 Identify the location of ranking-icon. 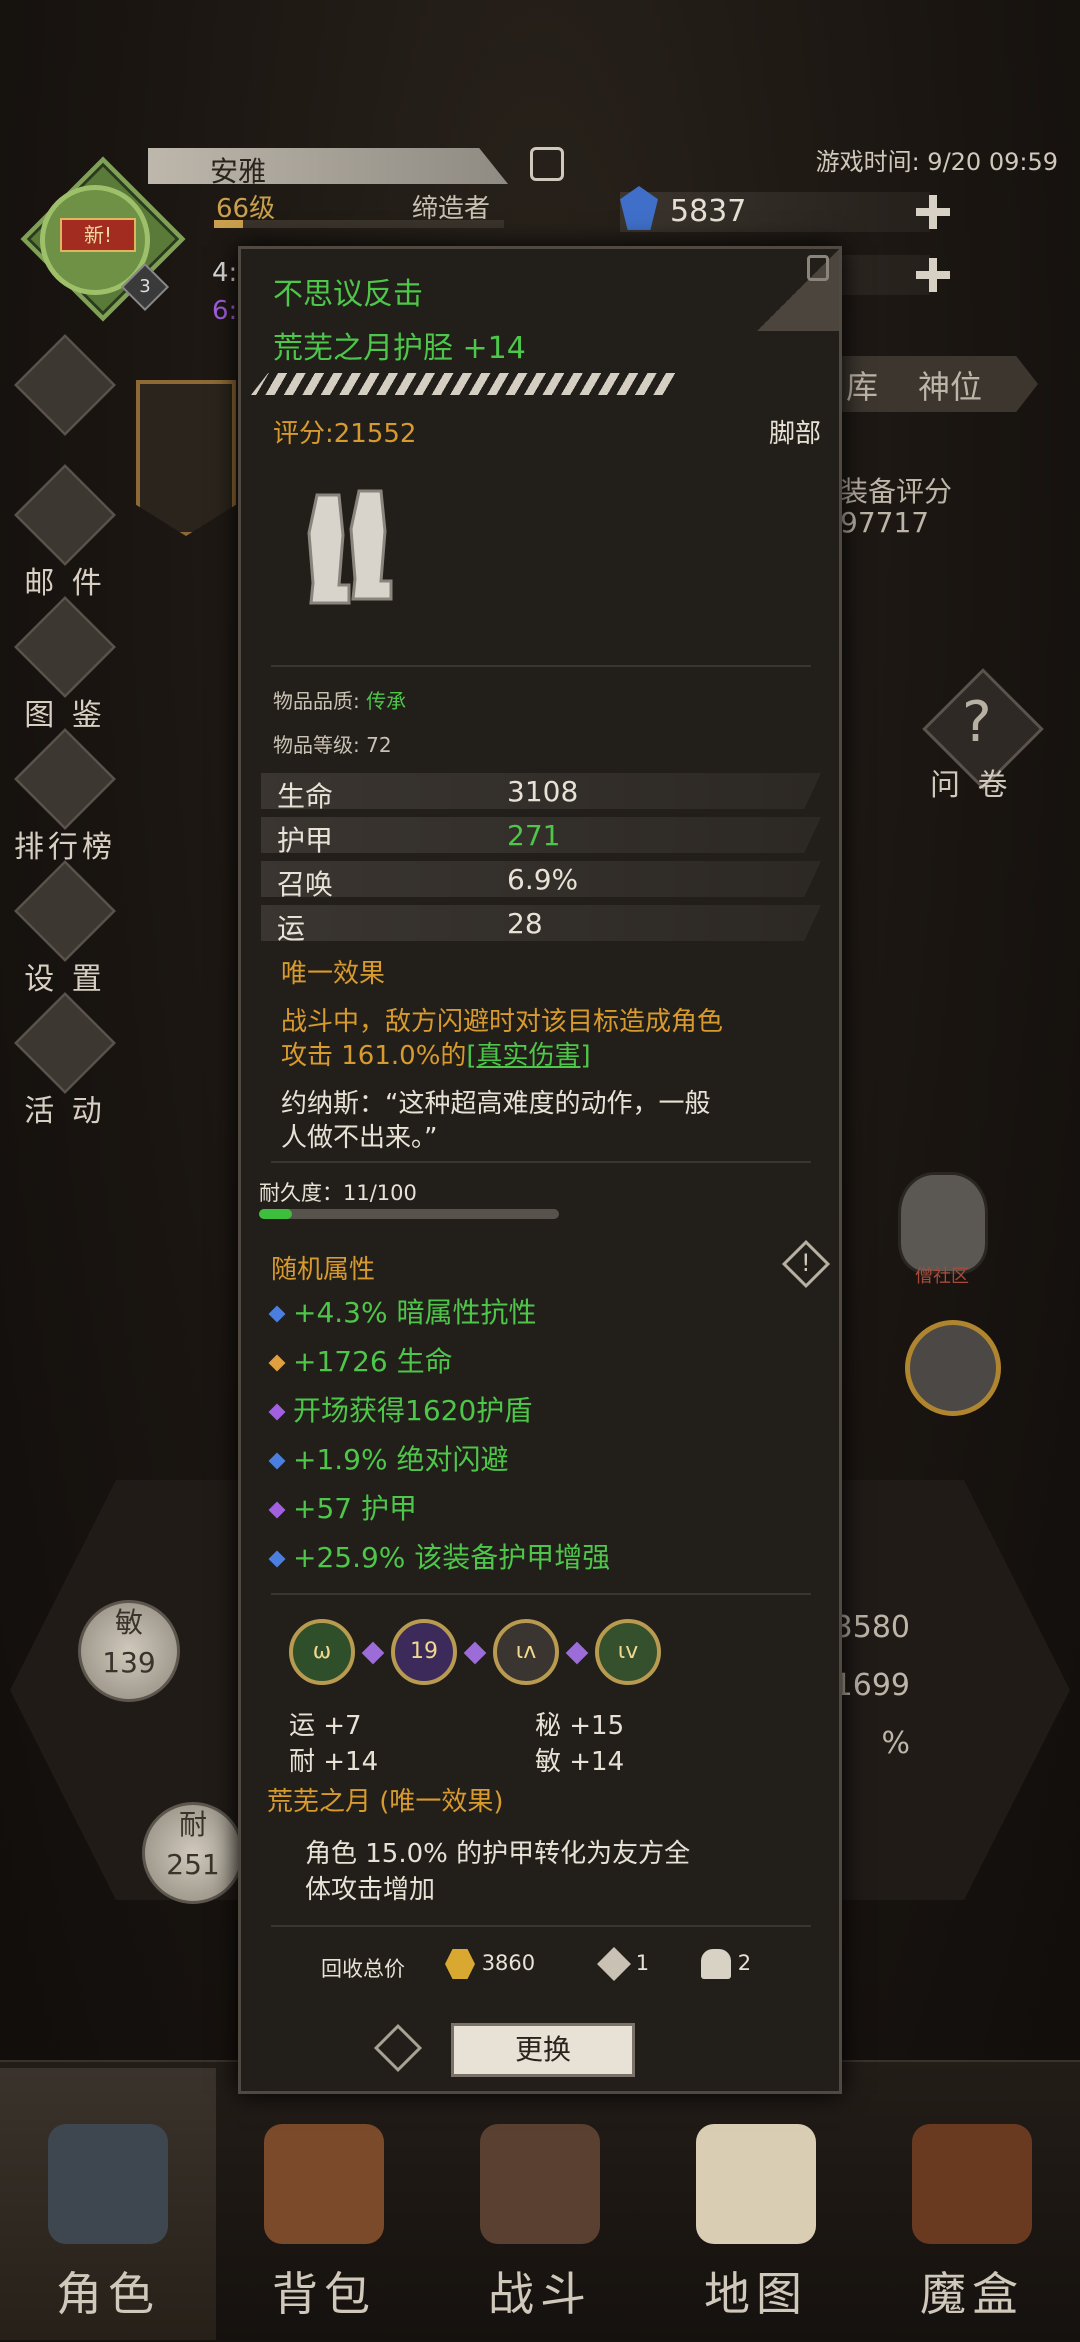
(65, 779).